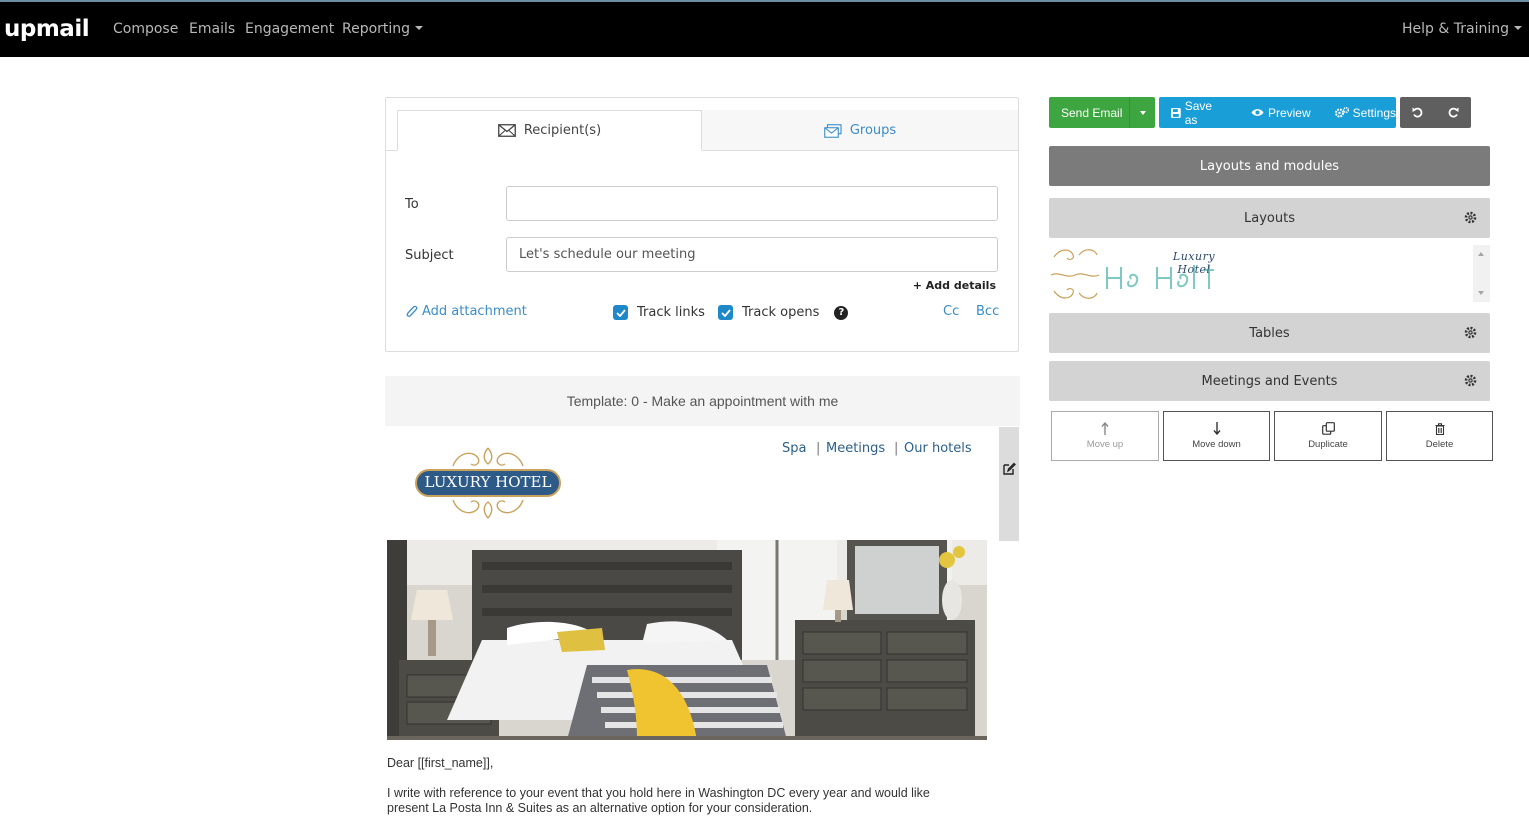 This screenshot has height=827, width=1529. Describe the element at coordinates (833, 130) in the screenshot. I see `groups-envelopes-icon` at that location.